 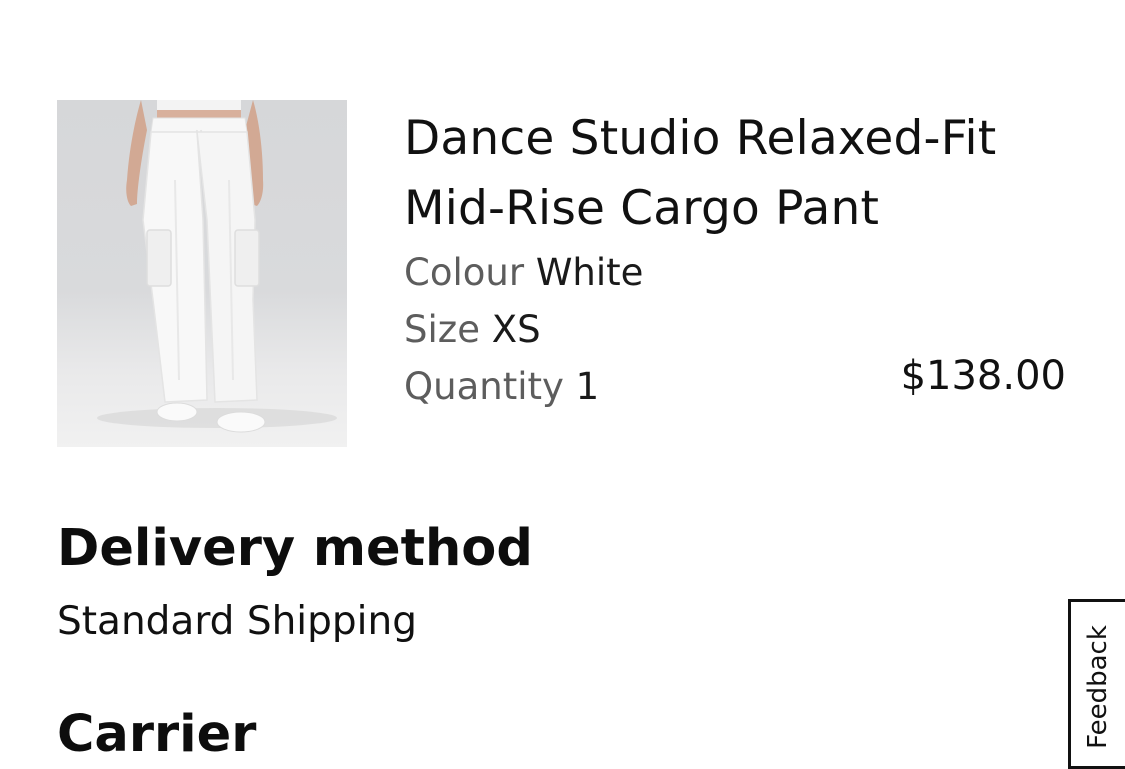 I want to click on feedback-label: Feedback, so click(x=1098, y=687).